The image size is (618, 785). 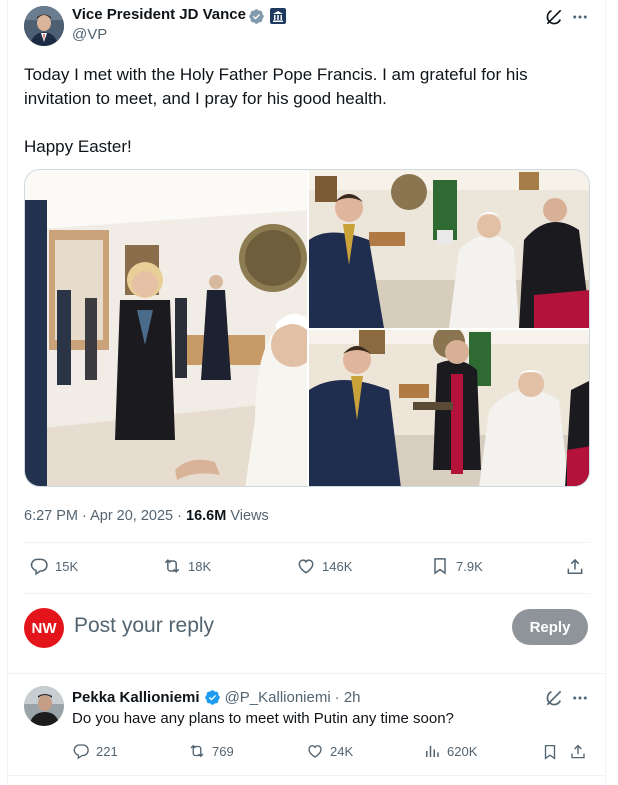 I want to click on author-name: Vice President JD Vance, so click(x=159, y=14).